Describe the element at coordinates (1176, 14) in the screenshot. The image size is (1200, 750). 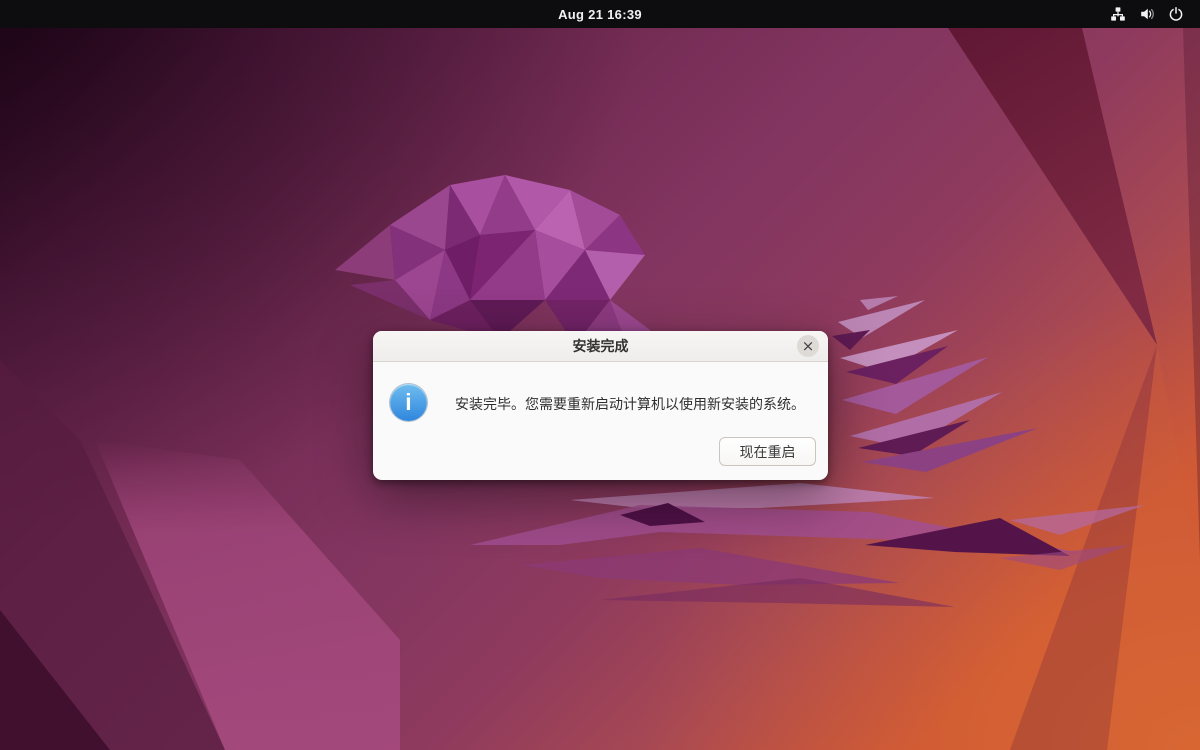
I see `power-icon` at that location.